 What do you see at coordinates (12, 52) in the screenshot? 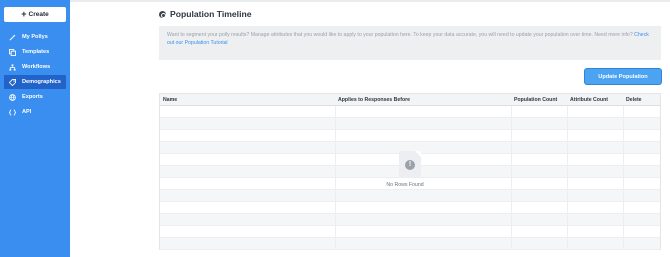
I see `templates-icon` at bounding box center [12, 52].